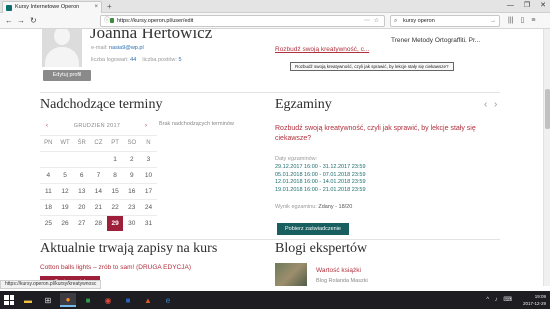 Image resolution: width=550 pixels, height=309 pixels. What do you see at coordinates (65, 191) in the screenshot?
I see `calendar-day: 12` at bounding box center [65, 191].